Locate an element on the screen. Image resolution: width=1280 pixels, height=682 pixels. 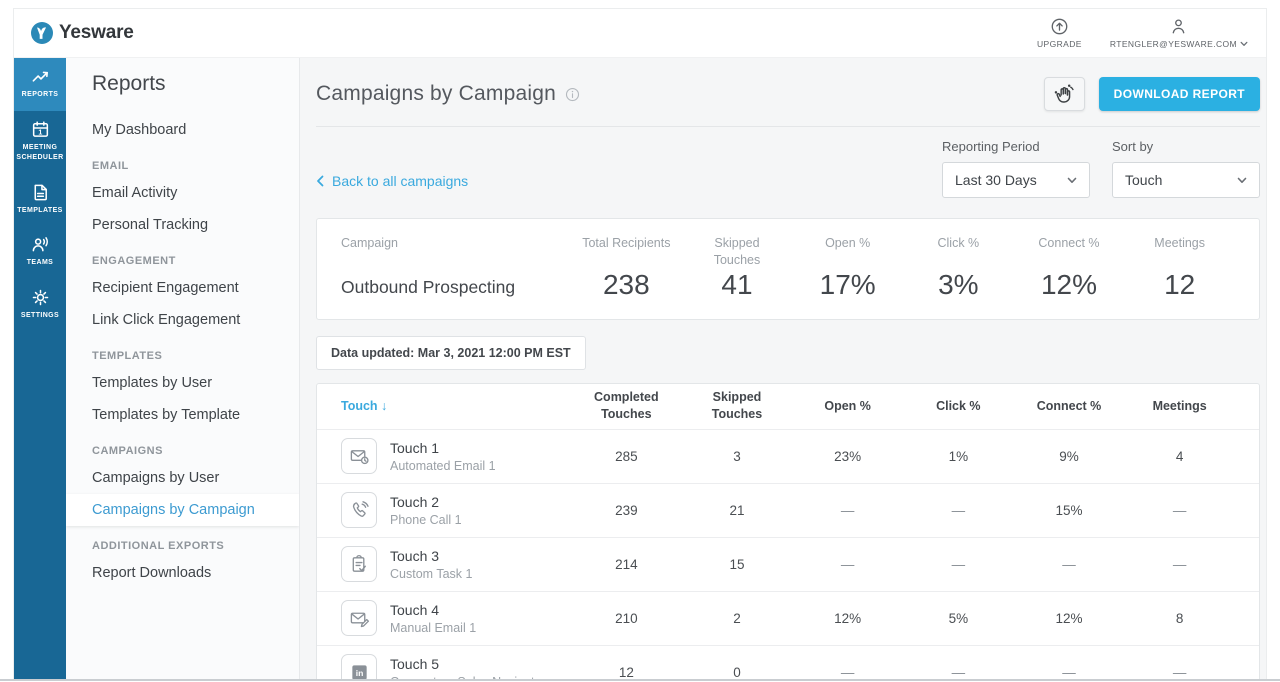
touch-title: Touch 3 is located at coordinates (415, 555).